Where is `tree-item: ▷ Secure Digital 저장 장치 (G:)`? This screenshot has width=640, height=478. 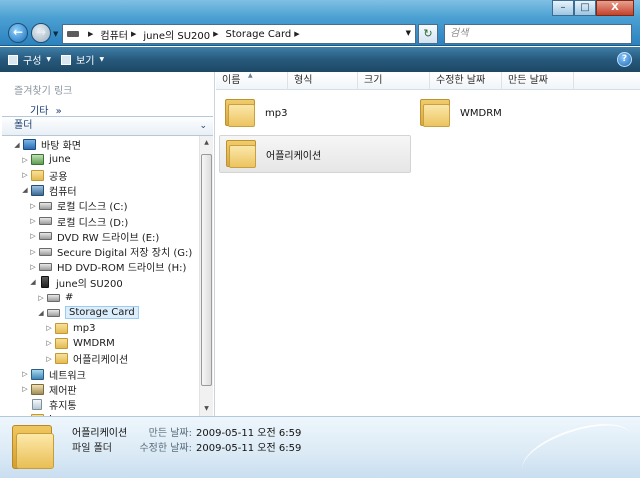 tree-item: ▷ Secure Digital 저장 장치 (G:) is located at coordinates (110, 251).